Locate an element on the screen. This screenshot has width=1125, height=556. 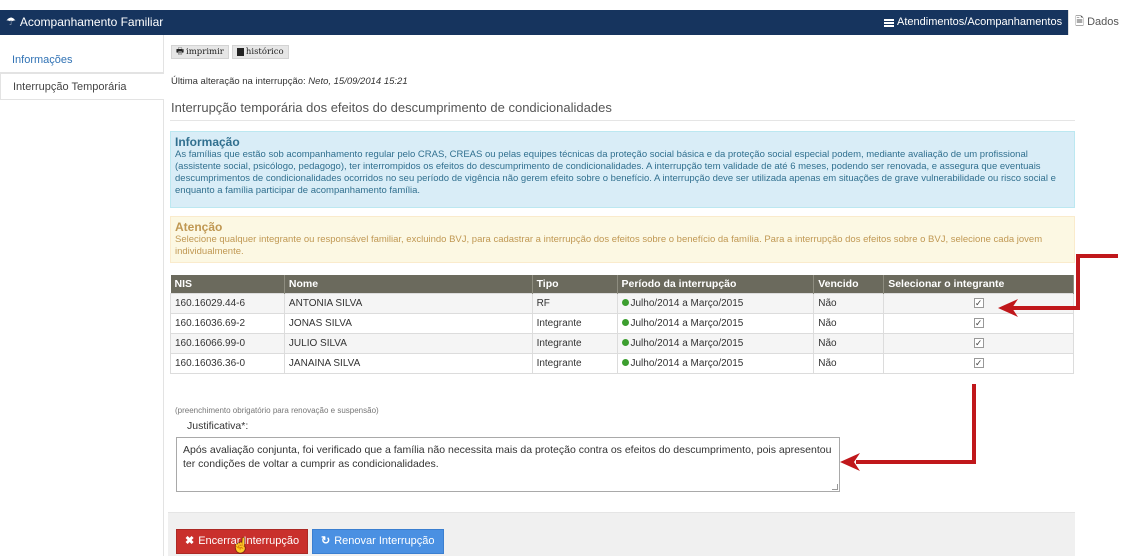
cell-nis: 160.16066.99-0 is located at coordinates (227, 343).